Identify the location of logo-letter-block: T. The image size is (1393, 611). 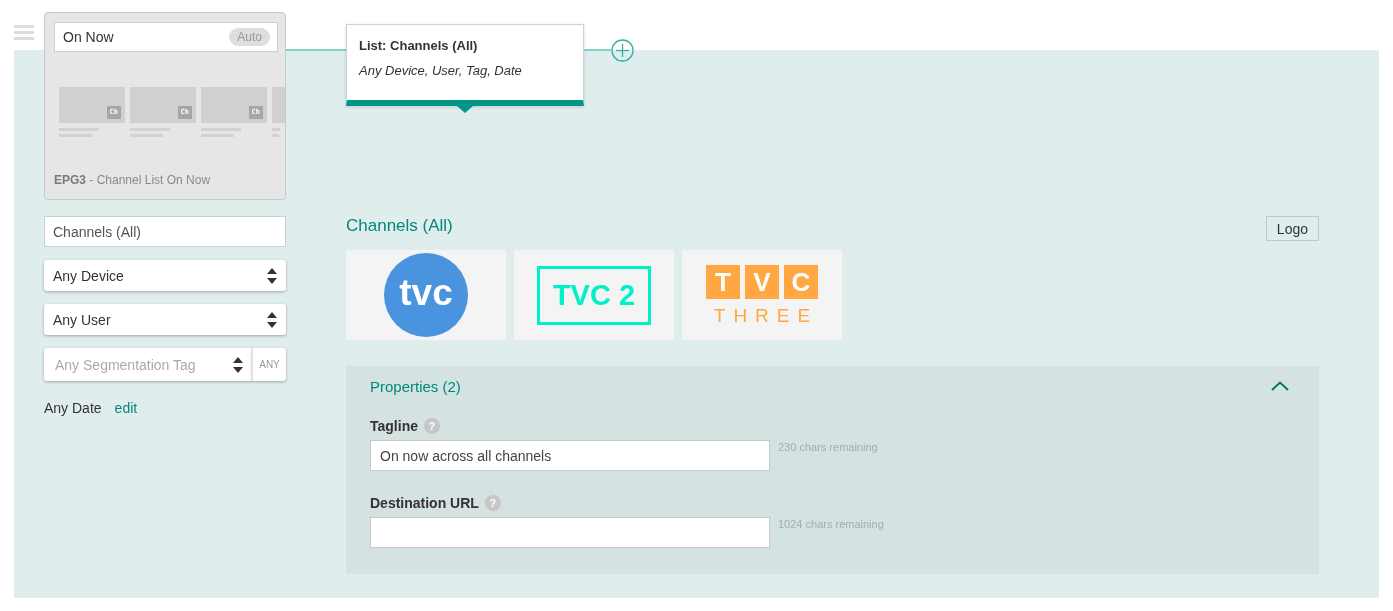
(723, 282).